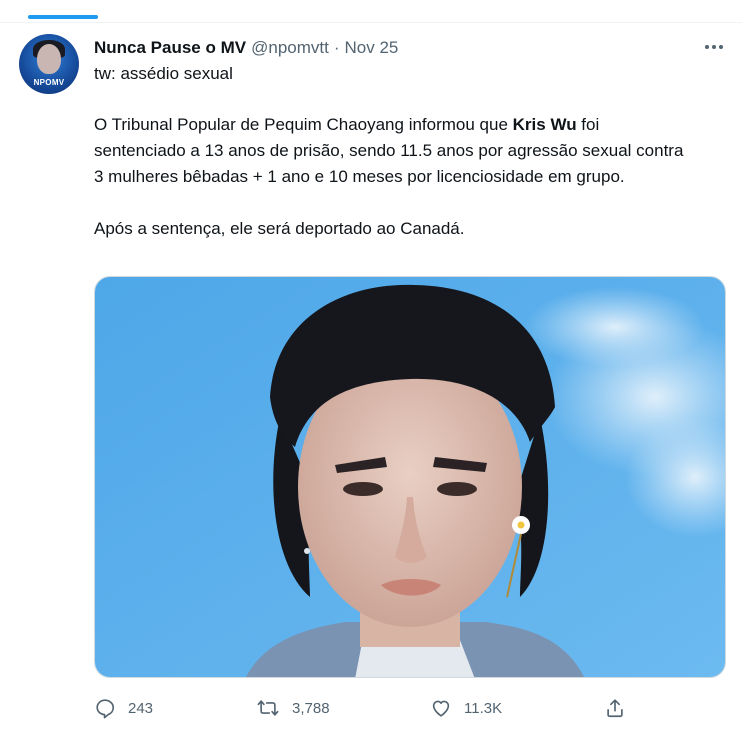  I want to click on tweet-actions: 243 3,788 11.3K, so click(374, 708).